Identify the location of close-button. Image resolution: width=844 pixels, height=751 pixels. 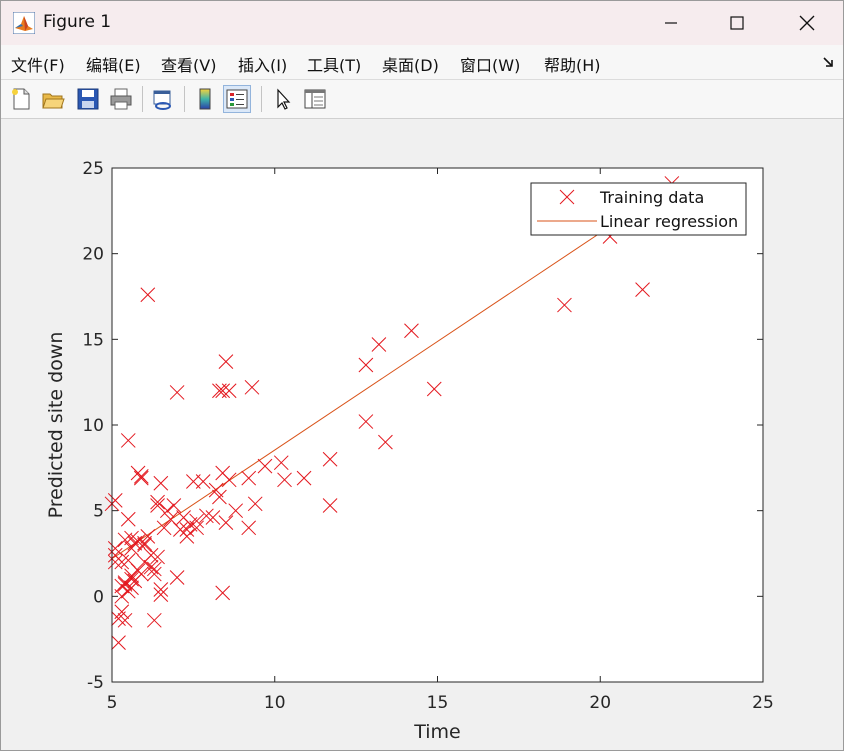
(807, 23).